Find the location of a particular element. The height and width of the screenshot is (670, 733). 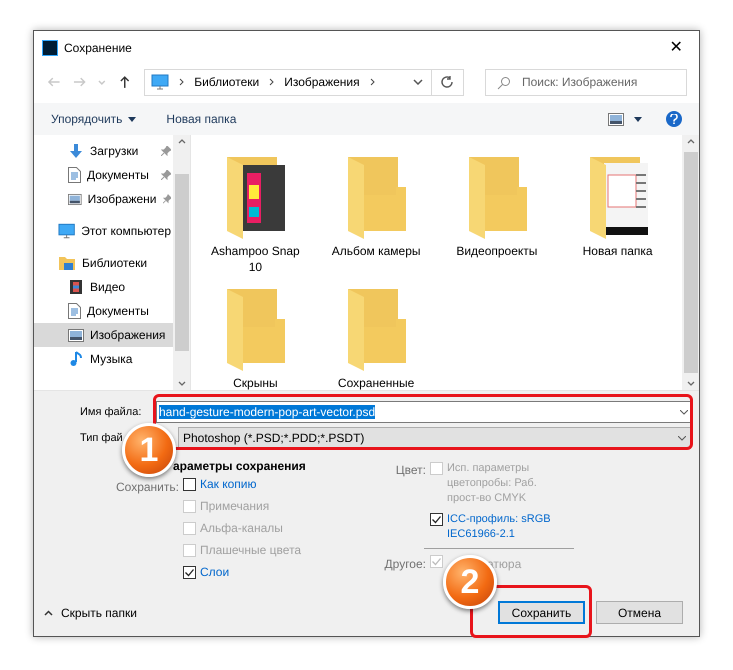

organize-menu-button: Упорядочить is located at coordinates (93, 119).